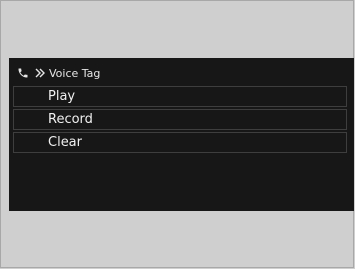 The width and height of the screenshot is (355, 269). I want to click on menu-item-label: Clear, so click(65, 142).